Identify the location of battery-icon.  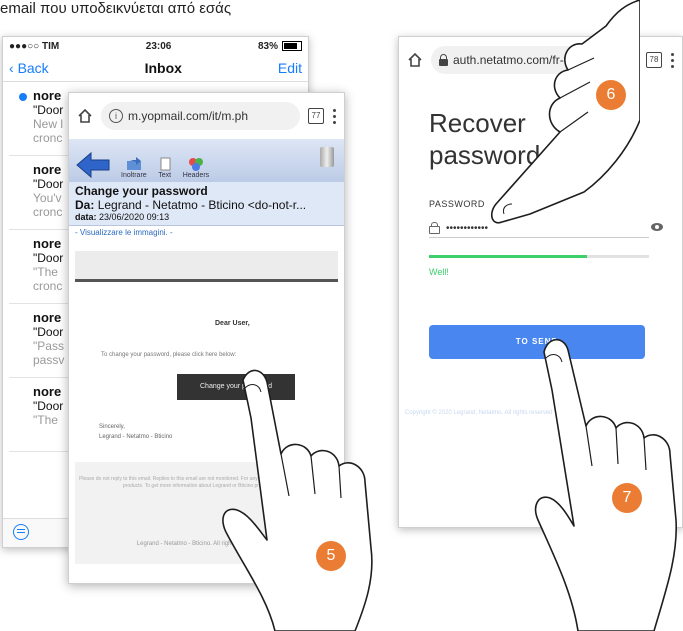
(291, 46).